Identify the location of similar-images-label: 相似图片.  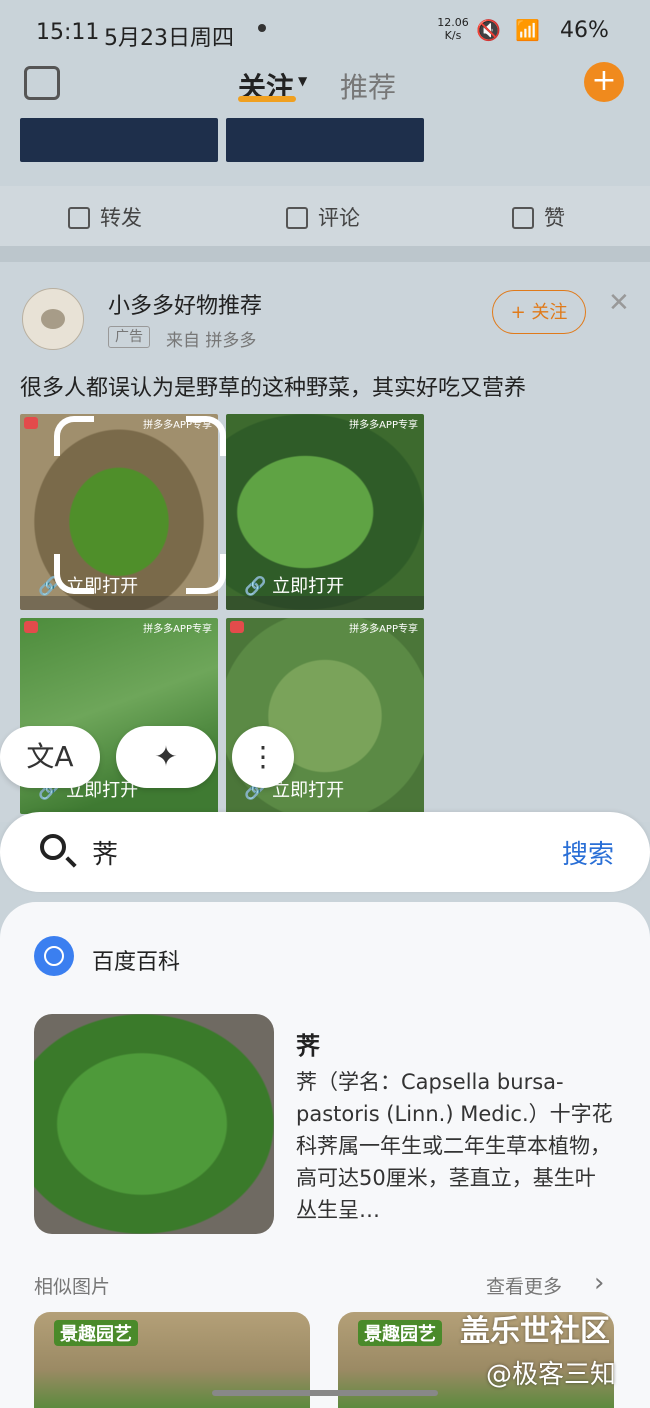
(72, 1287).